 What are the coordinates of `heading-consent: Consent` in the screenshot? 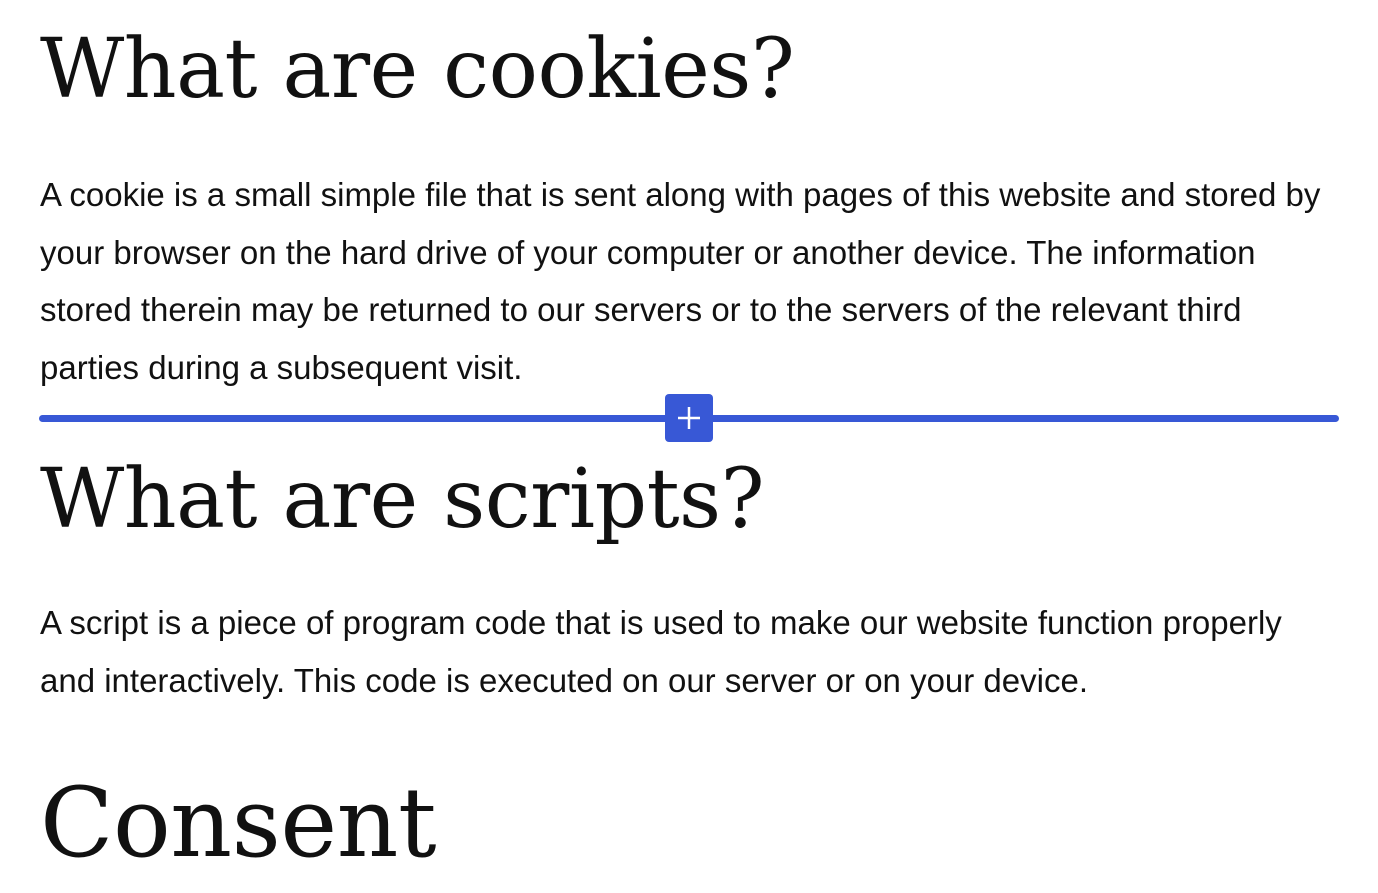 It's located at (238, 823).